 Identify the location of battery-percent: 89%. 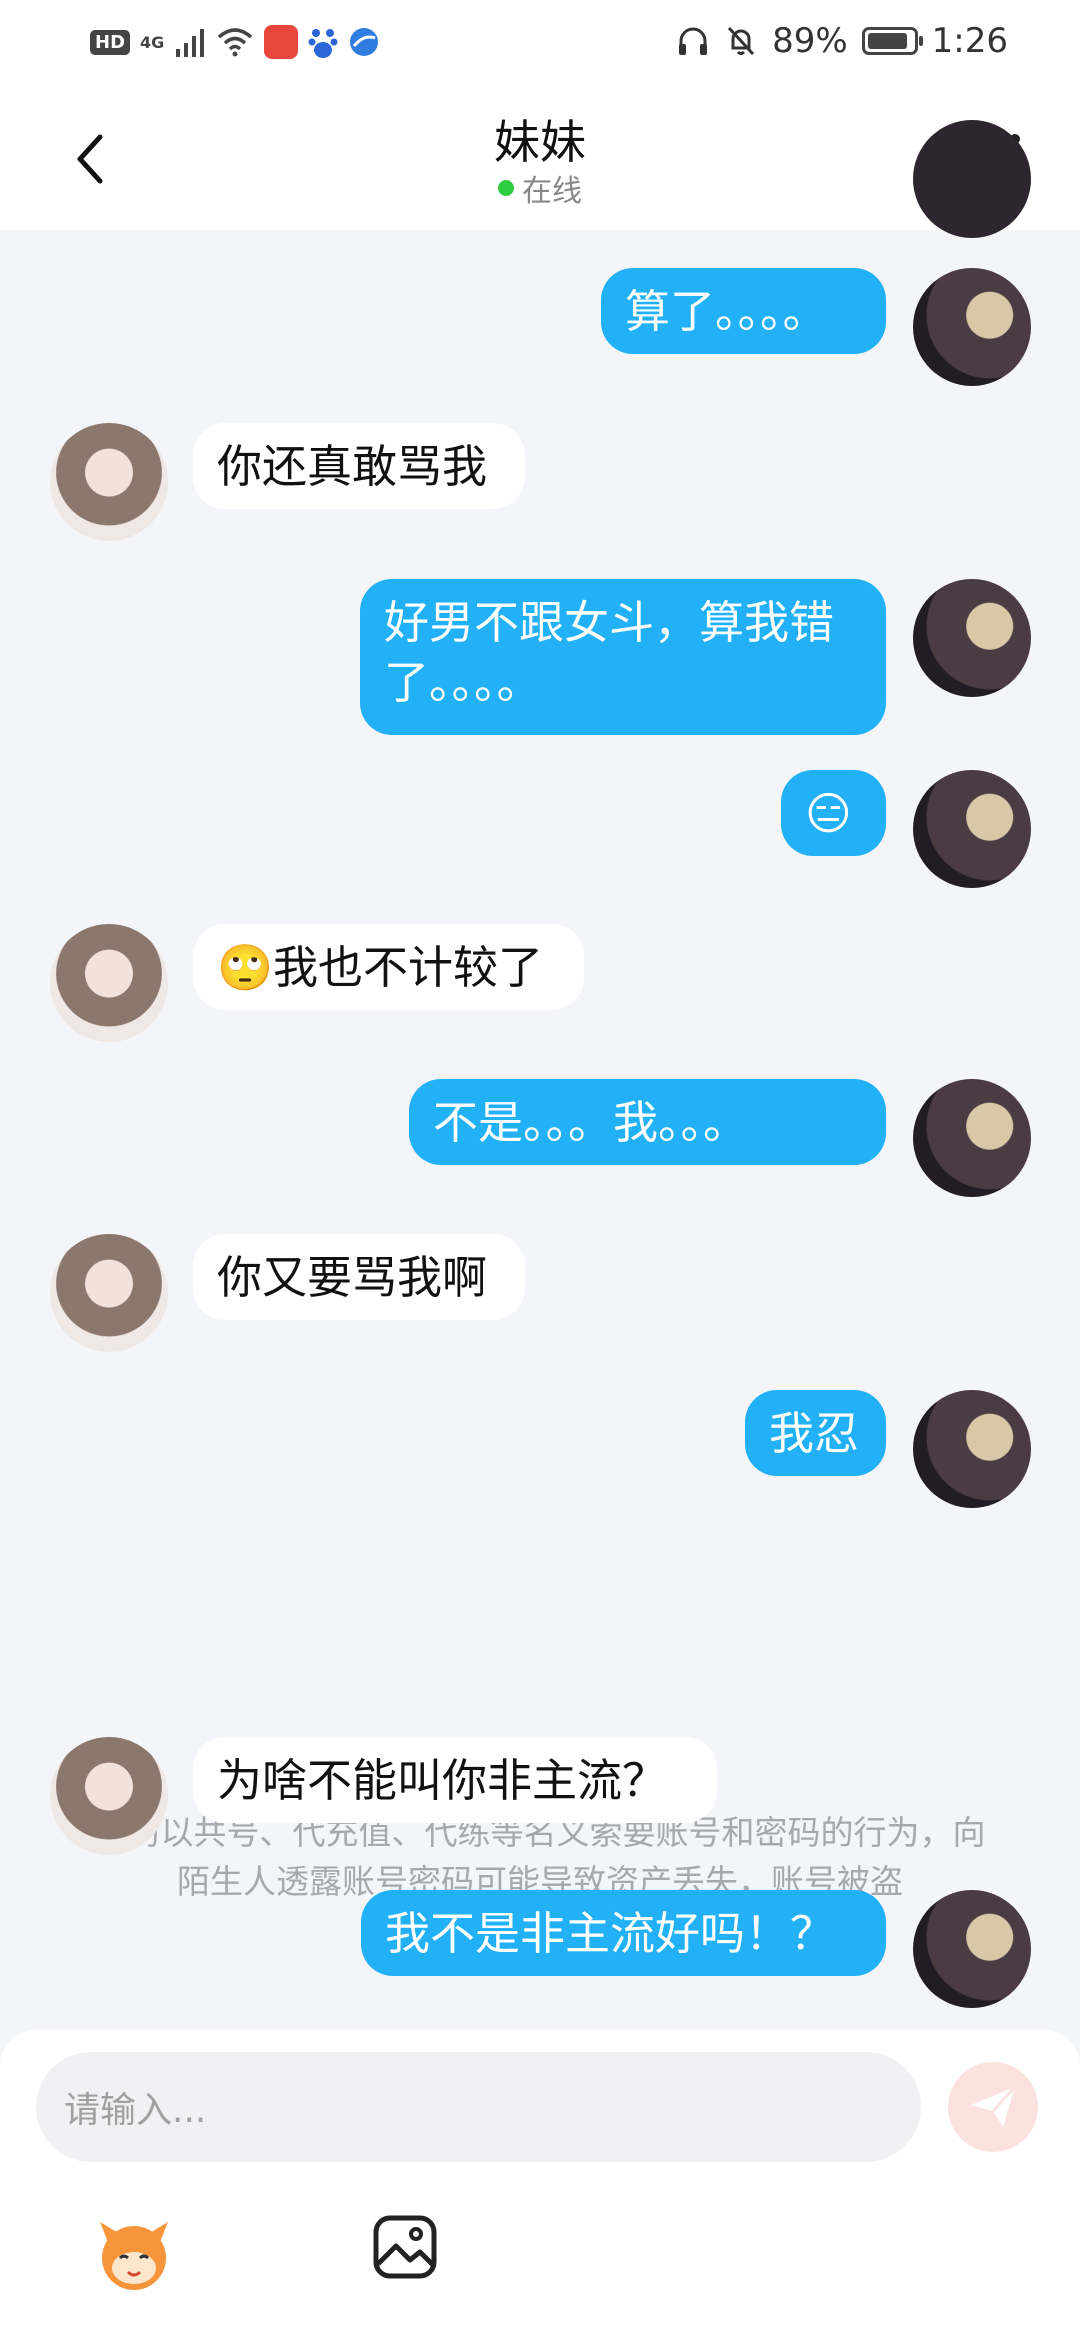
(810, 41).